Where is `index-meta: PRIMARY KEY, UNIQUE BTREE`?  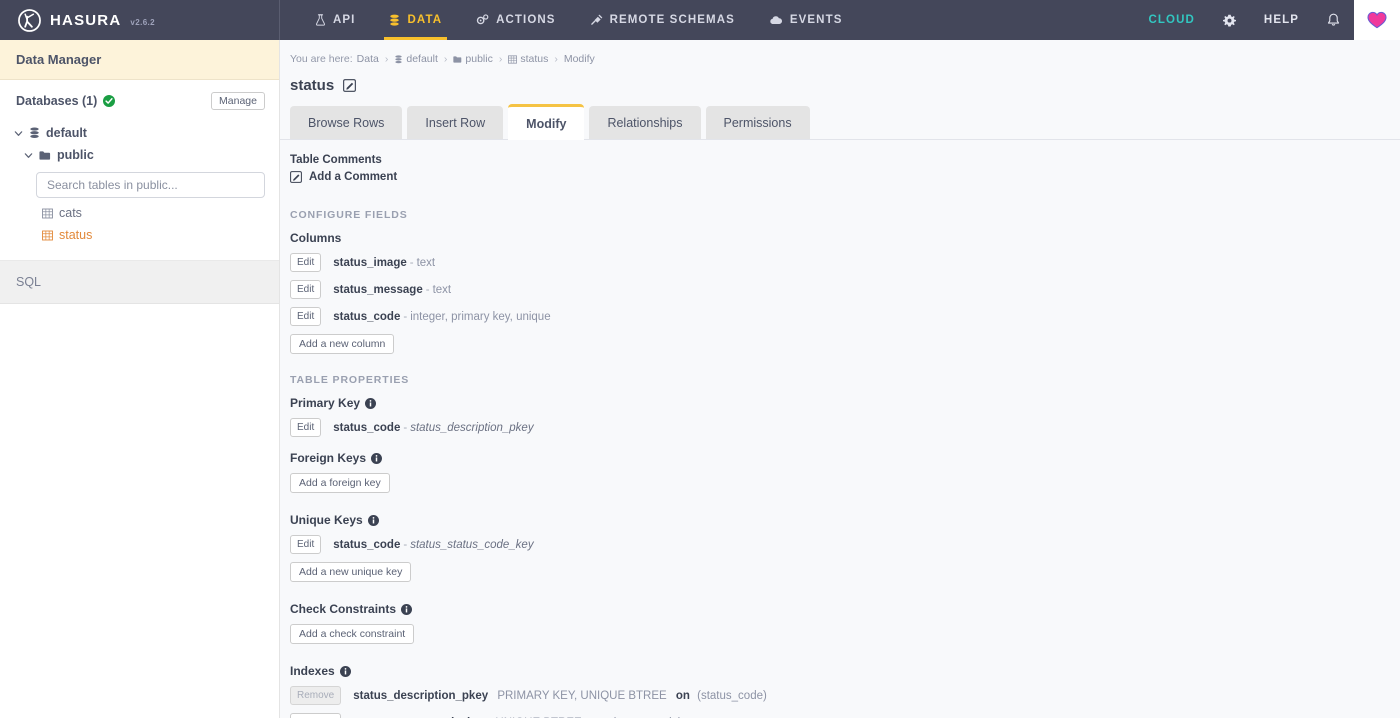 index-meta: PRIMARY KEY, UNIQUE BTREE is located at coordinates (582, 695).